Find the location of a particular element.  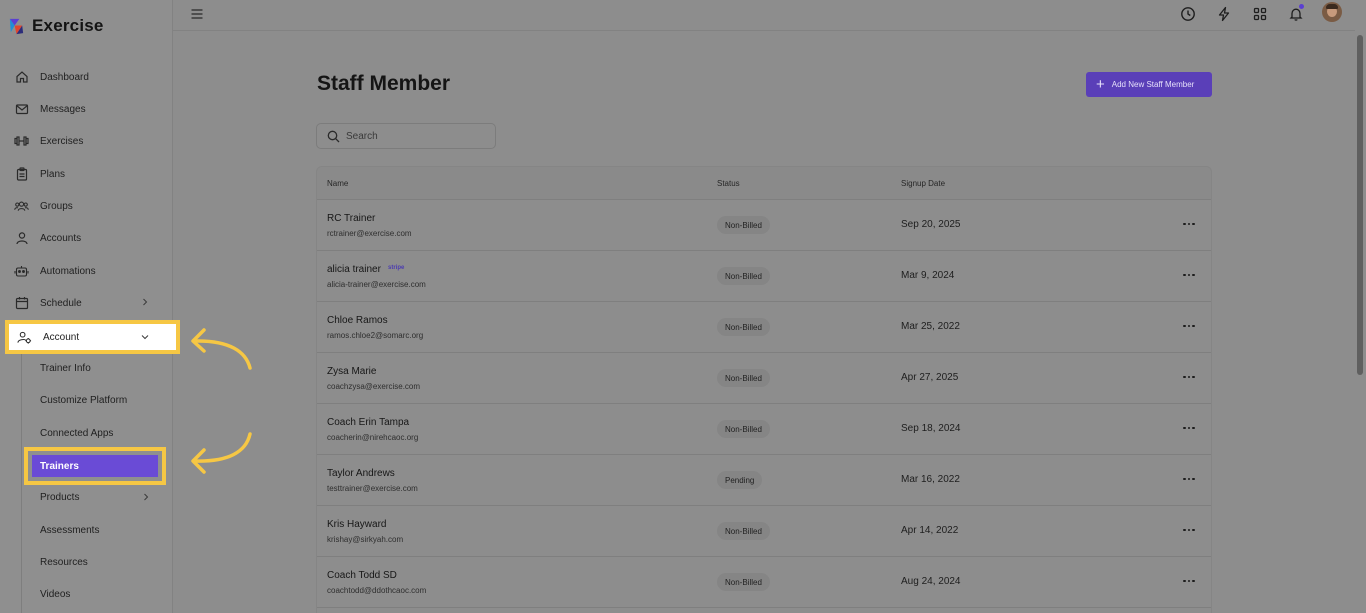

sidebar-item-label: Account is located at coordinates (61, 337).